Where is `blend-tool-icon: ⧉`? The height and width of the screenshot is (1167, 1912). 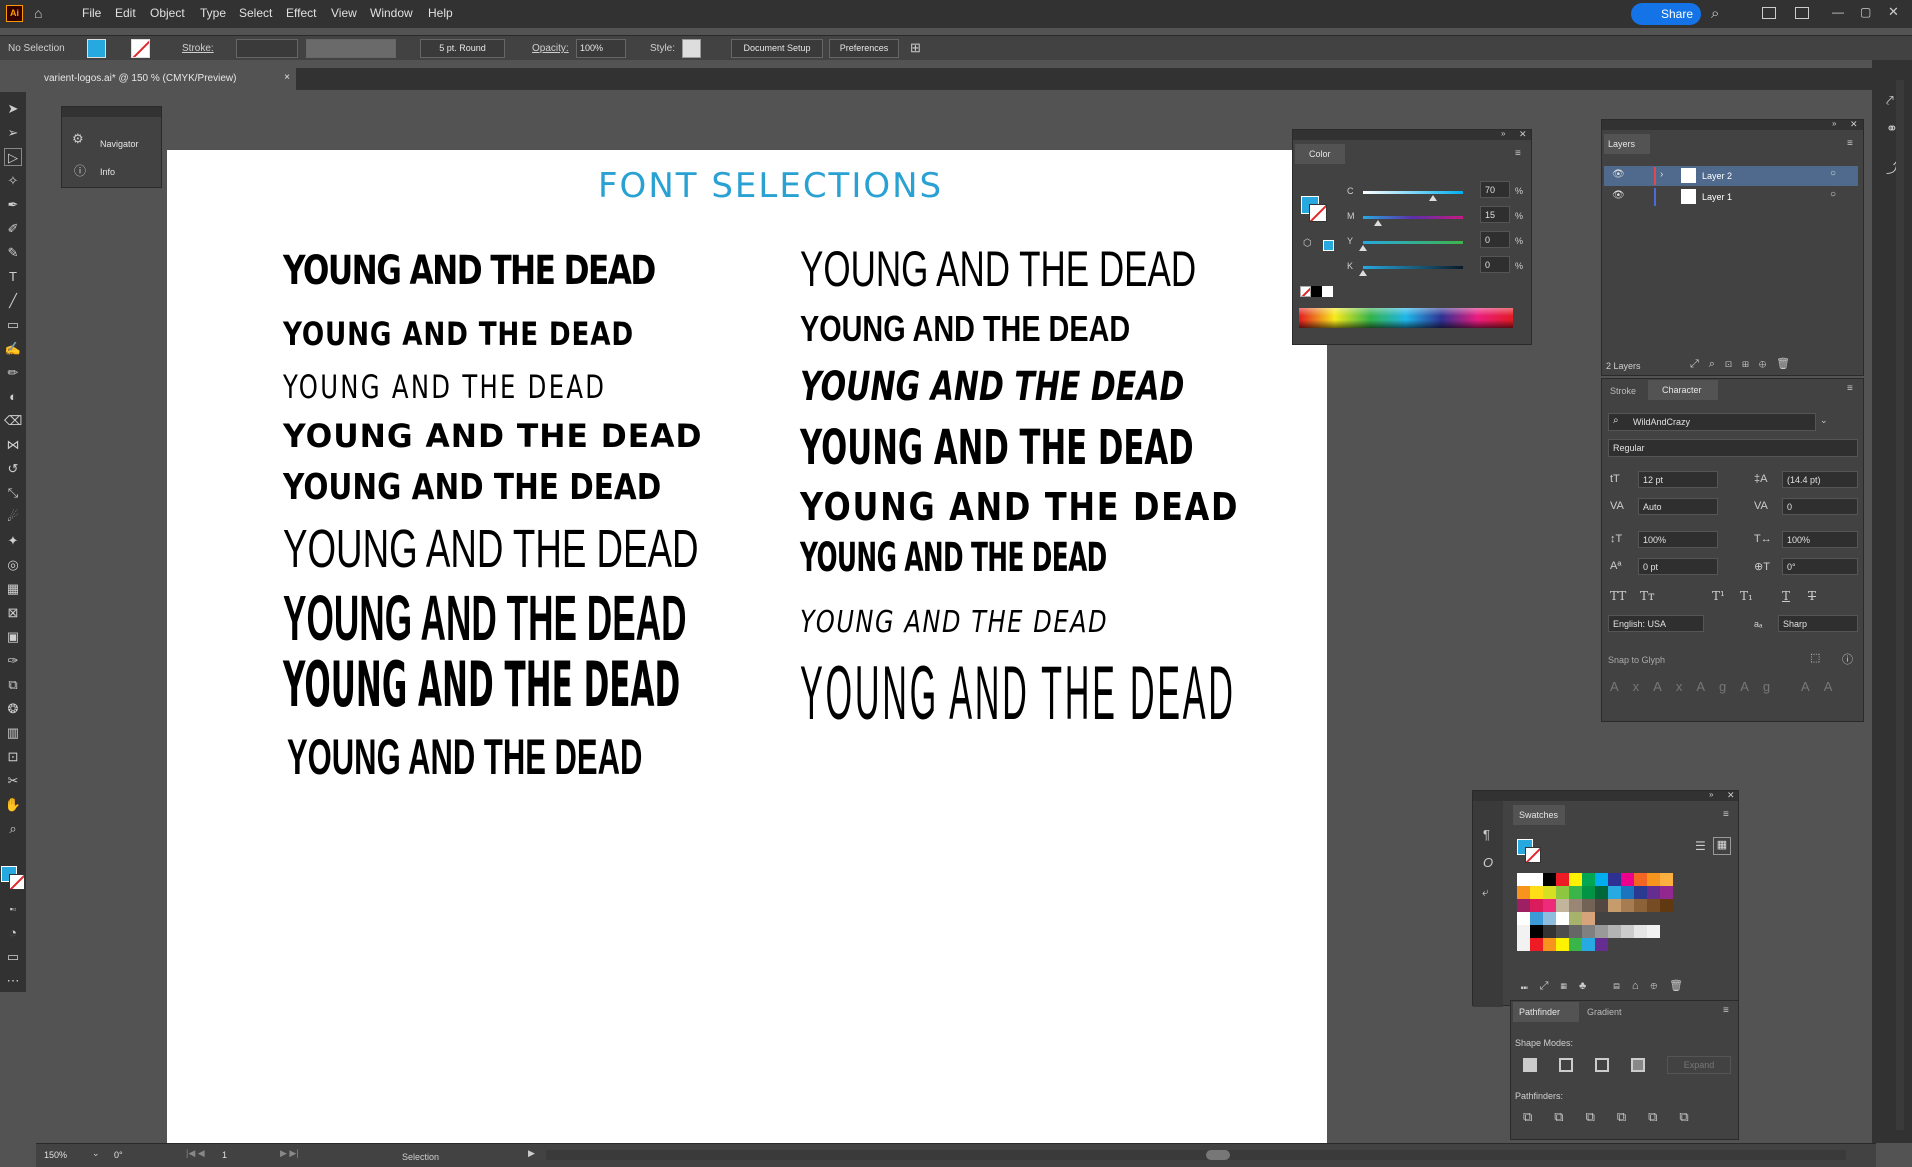 blend-tool-icon: ⧉ is located at coordinates (13, 685).